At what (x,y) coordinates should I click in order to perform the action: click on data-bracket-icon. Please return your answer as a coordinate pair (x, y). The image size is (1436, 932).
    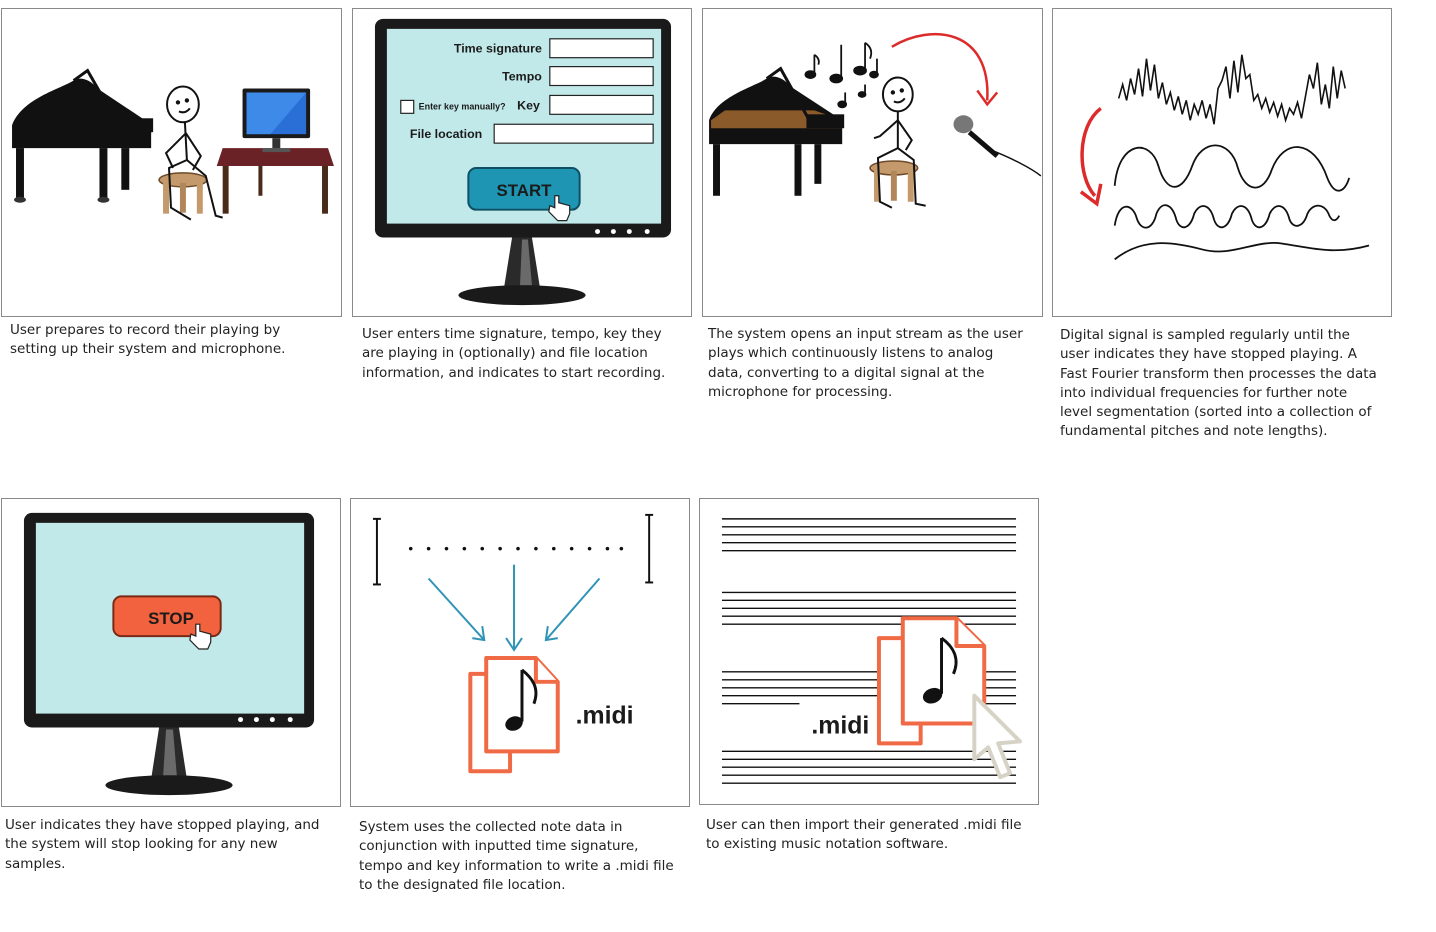
    Looking at the image, I should click on (513, 549).